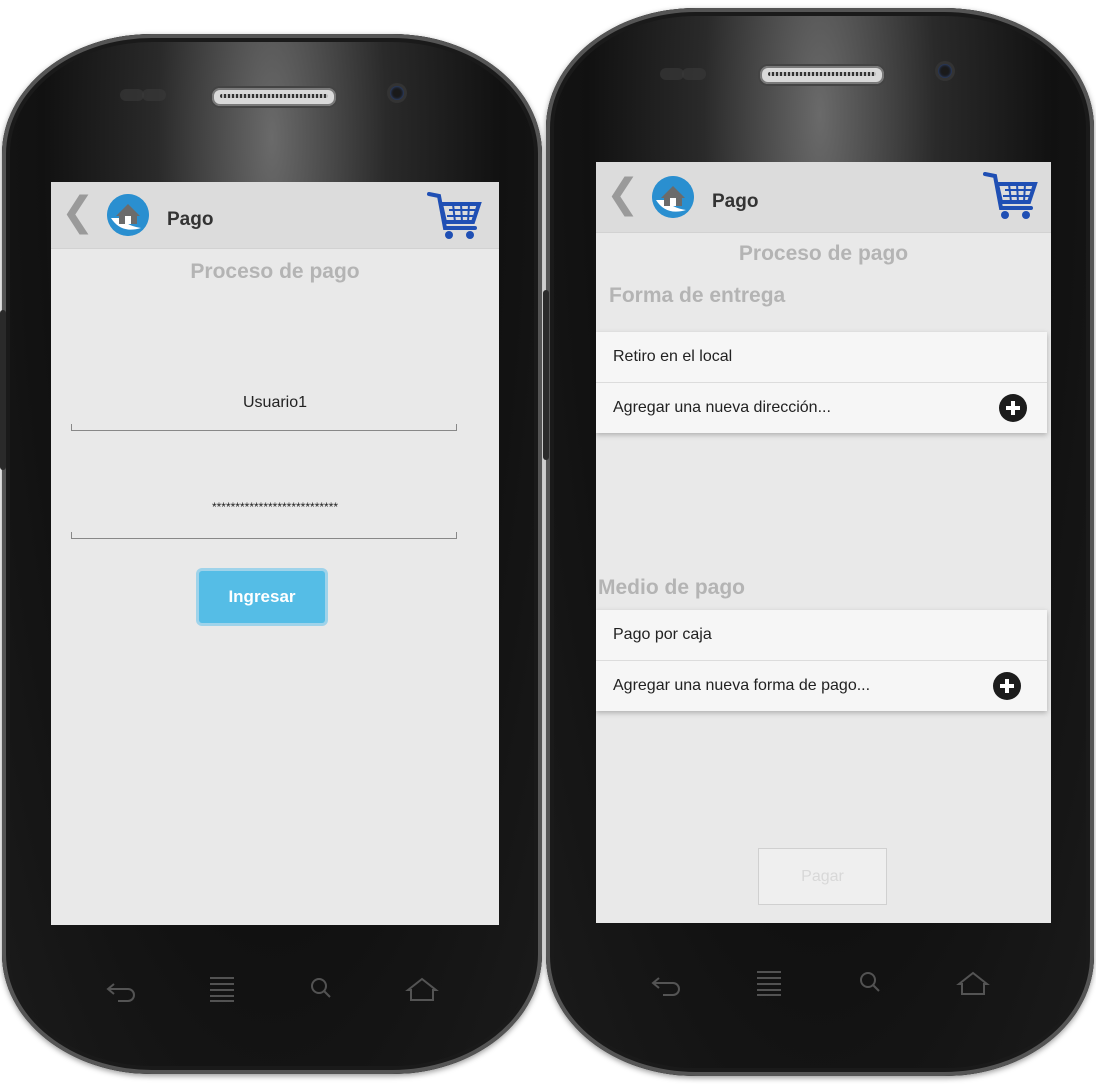 This screenshot has height=1084, width=1096. I want to click on payment-section-title: Medio de pago, so click(671, 587).